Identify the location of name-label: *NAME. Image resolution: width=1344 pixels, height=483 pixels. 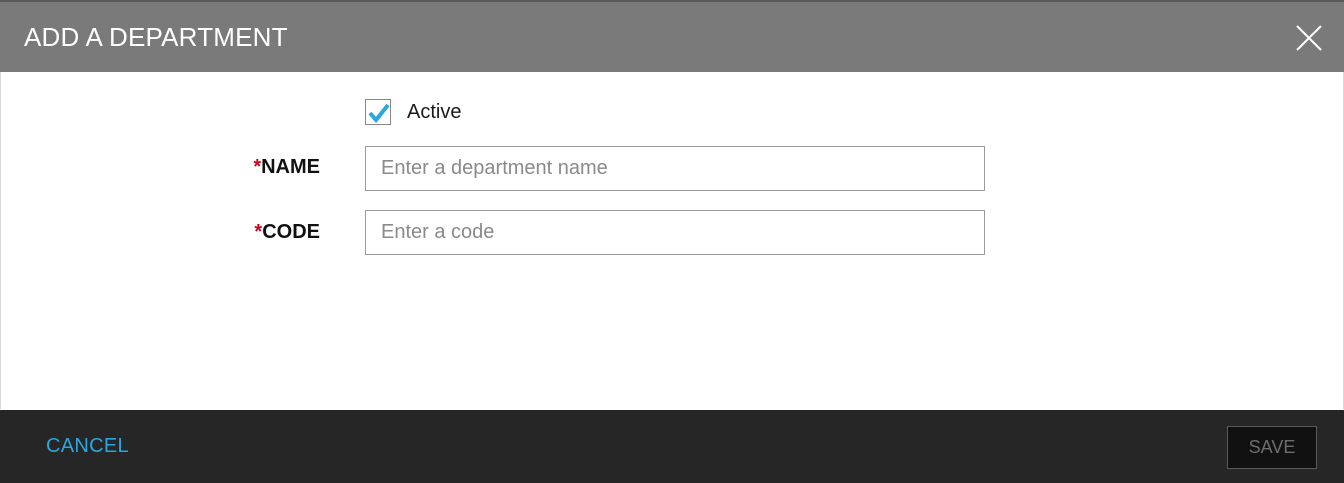
(286, 167).